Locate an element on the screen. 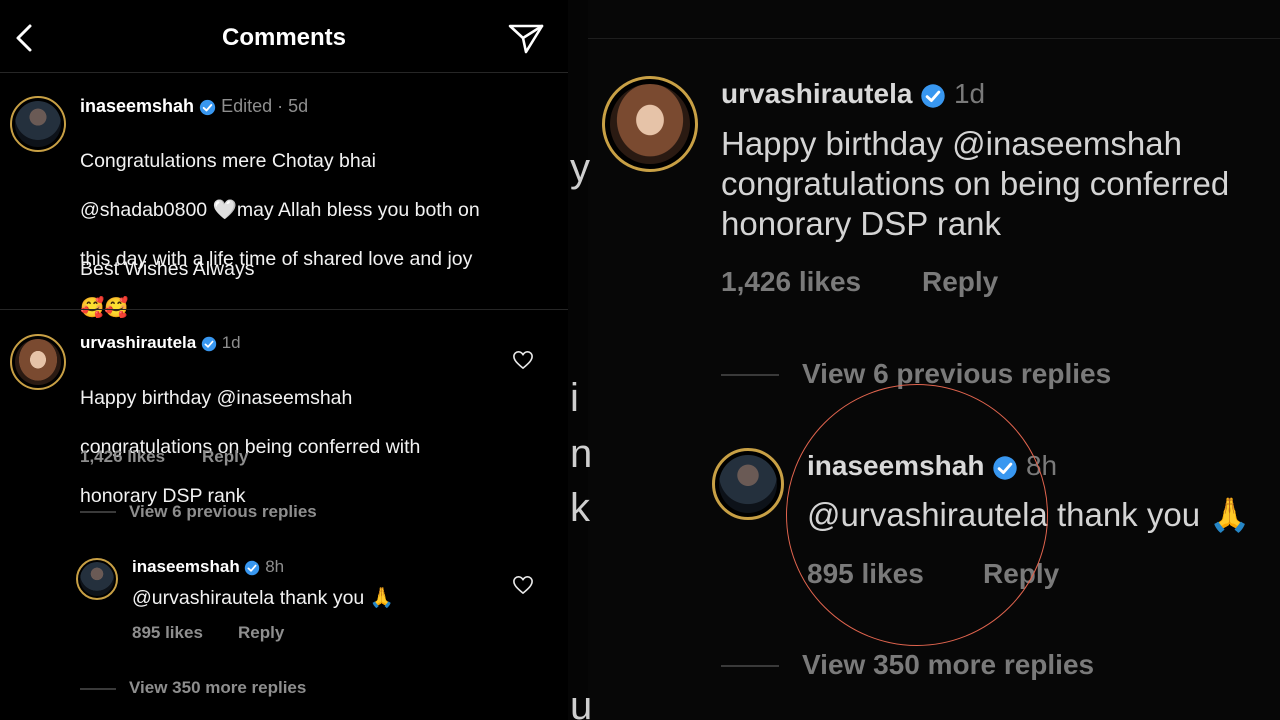 Image resolution: width=1280 pixels, height=720 pixels. zoom-reply-time: 8h is located at coordinates (1041, 465).